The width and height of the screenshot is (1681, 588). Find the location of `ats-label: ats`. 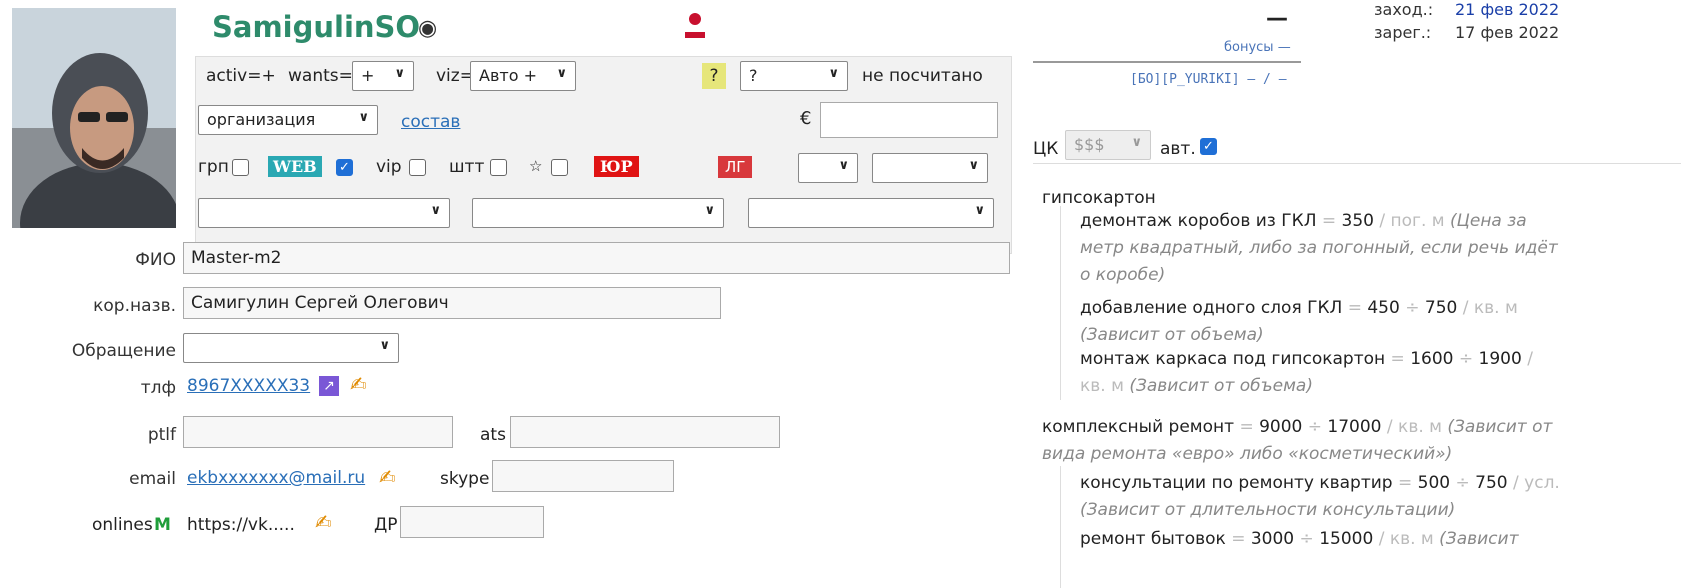

ats-label: ats is located at coordinates (493, 435).